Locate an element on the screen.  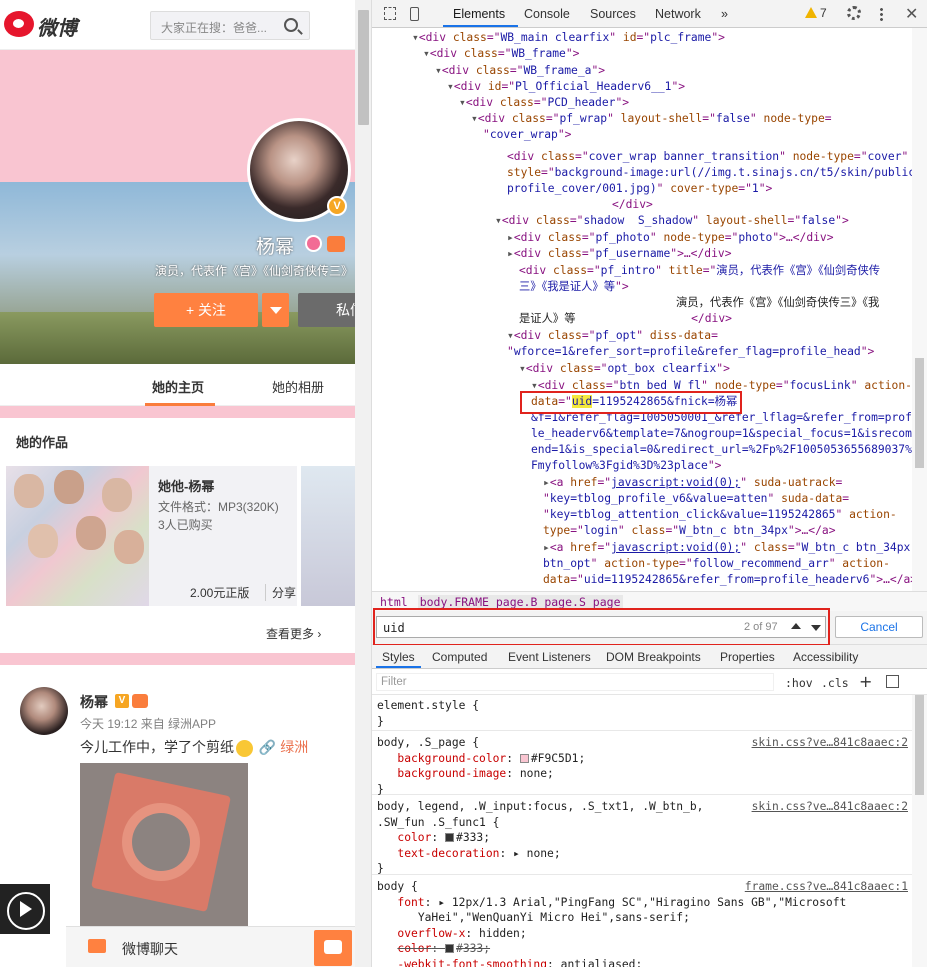
more-options-icon is located at coordinates (881, 14).